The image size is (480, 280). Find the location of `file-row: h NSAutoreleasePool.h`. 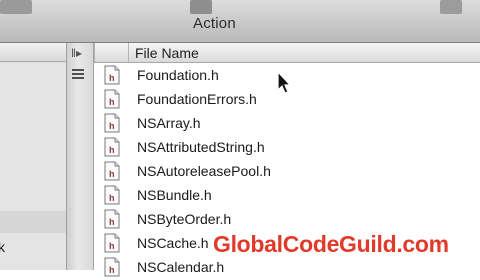

file-row: h NSAutoreleasePool.h is located at coordinates (287, 172).